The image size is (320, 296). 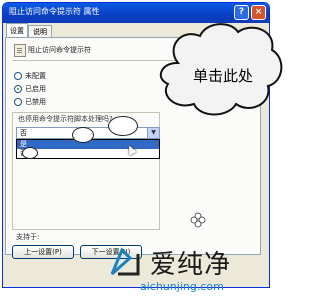 What do you see at coordinates (30, 153) in the screenshot?
I see `annotation-bubble-tiny` at bounding box center [30, 153].